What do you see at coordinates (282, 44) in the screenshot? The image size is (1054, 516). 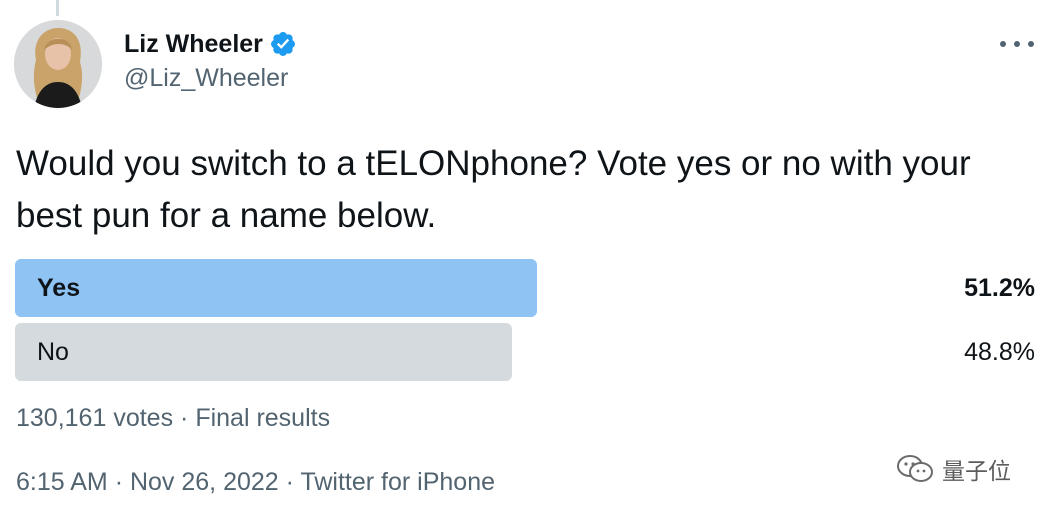 I see `verified-badge-icon` at bounding box center [282, 44].